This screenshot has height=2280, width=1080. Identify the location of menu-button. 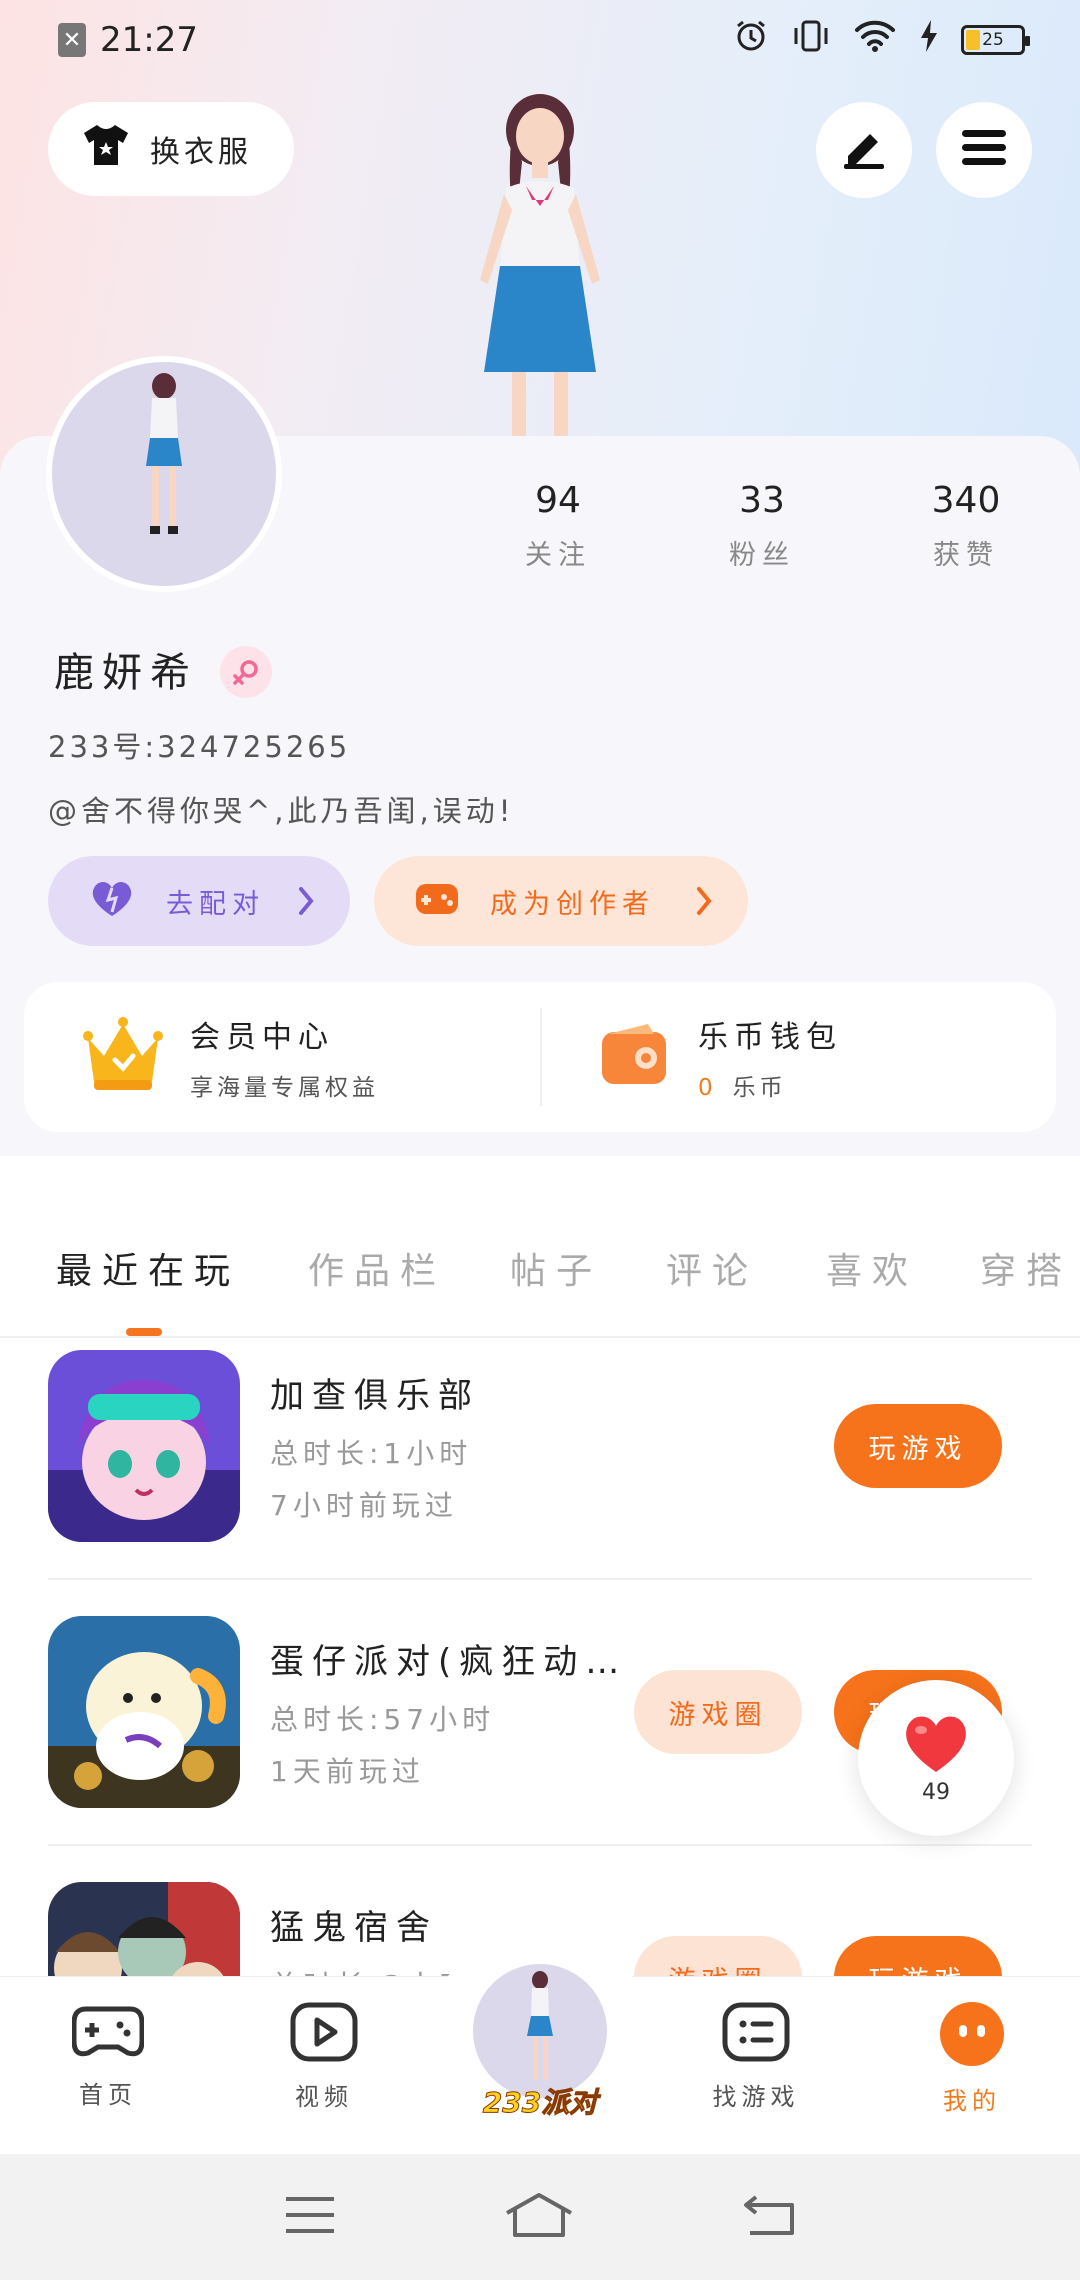
(984, 150).